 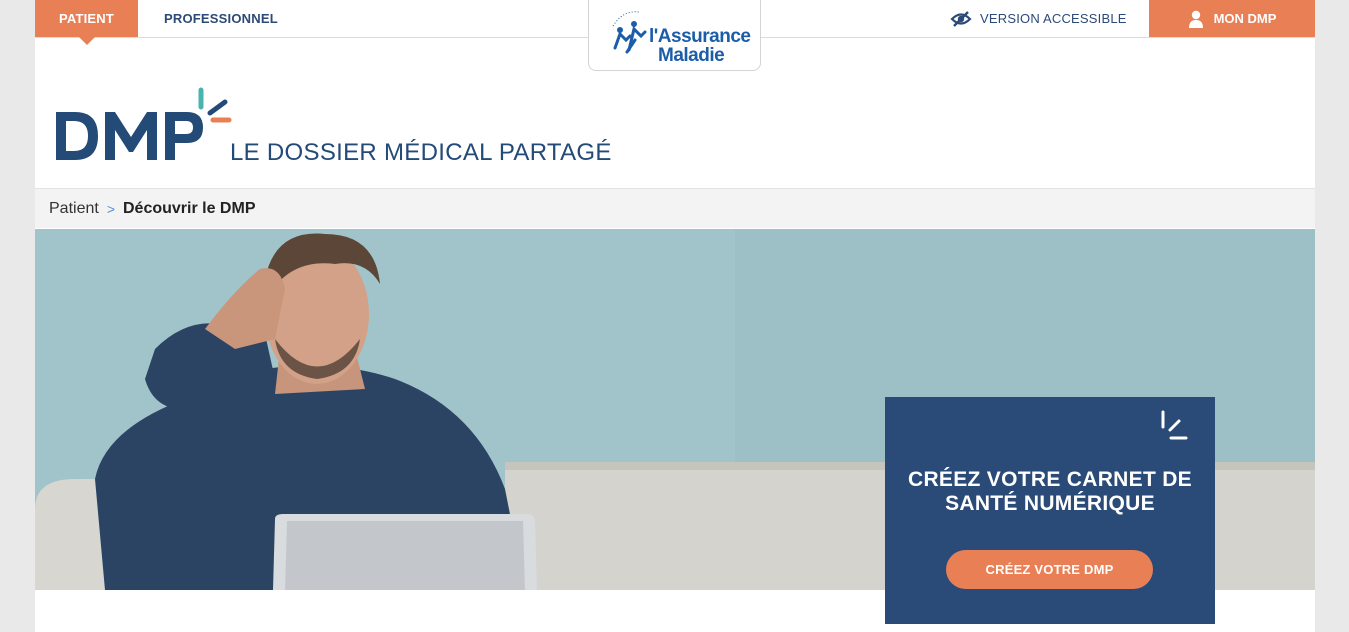 I want to click on active-tab-indicator, so click(x=87, y=41).